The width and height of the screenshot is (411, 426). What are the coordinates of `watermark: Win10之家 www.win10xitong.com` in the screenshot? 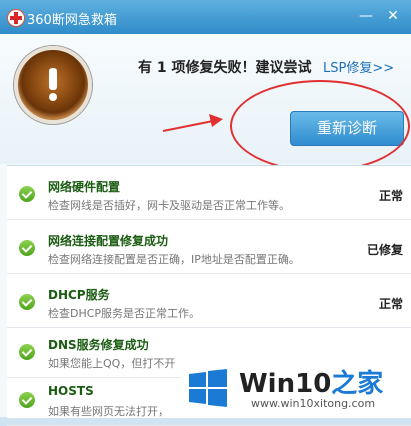 It's located at (296, 387).